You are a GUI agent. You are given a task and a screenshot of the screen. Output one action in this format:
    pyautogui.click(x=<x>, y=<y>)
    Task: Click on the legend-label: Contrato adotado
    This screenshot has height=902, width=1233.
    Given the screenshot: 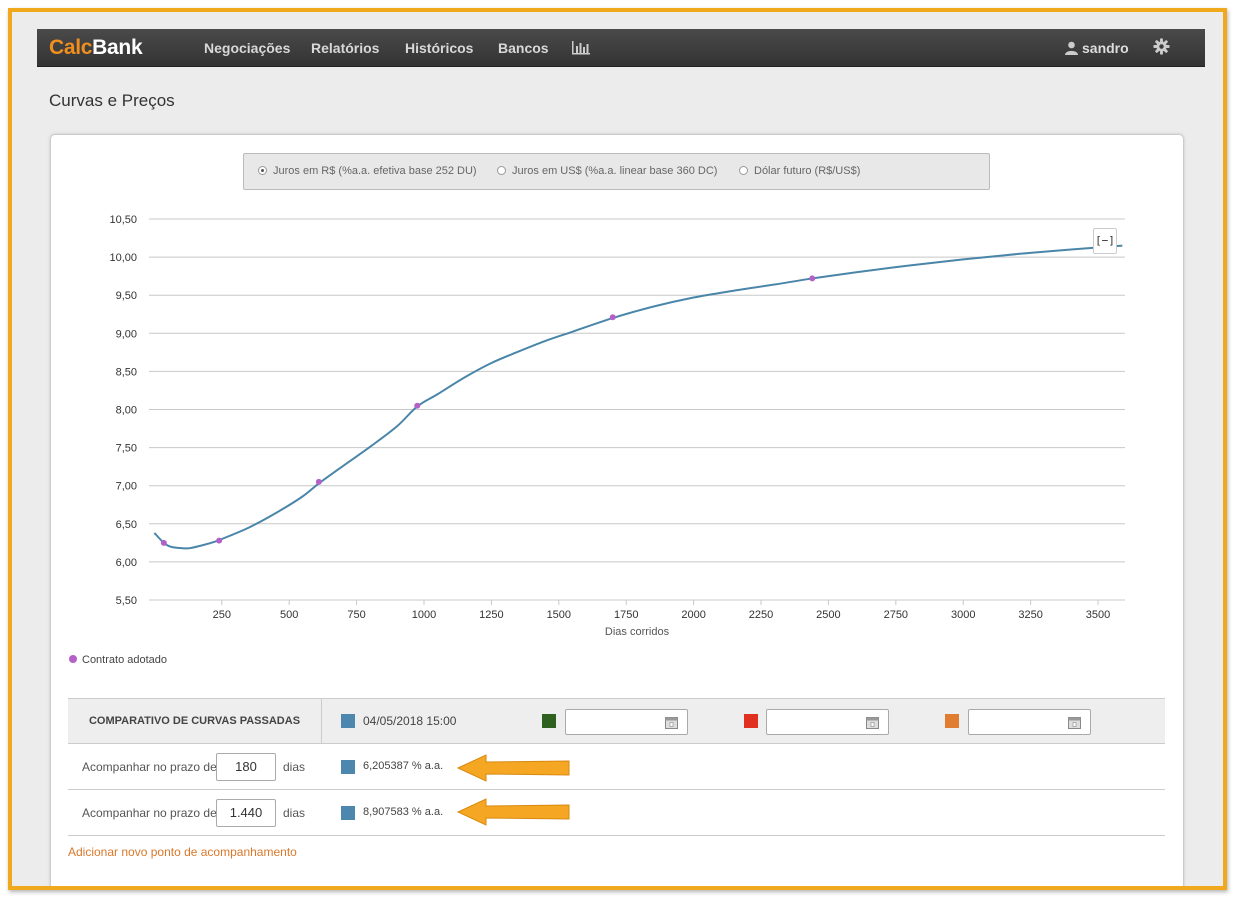 What is the action you would take?
    pyautogui.click(x=125, y=660)
    